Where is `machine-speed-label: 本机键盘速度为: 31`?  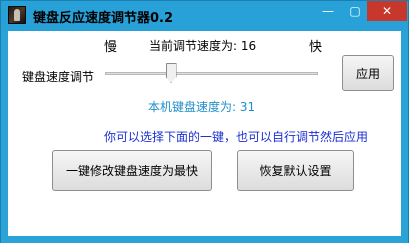 machine-speed-label: 本机键盘速度为: 31 is located at coordinates (202, 107).